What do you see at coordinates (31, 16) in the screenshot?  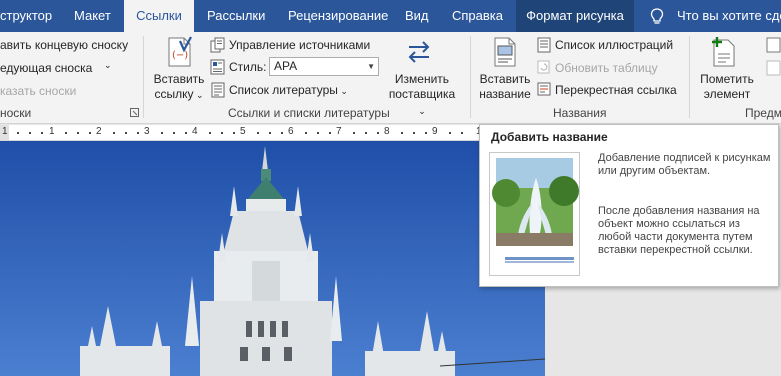 I see `tab-design: структор` at bounding box center [31, 16].